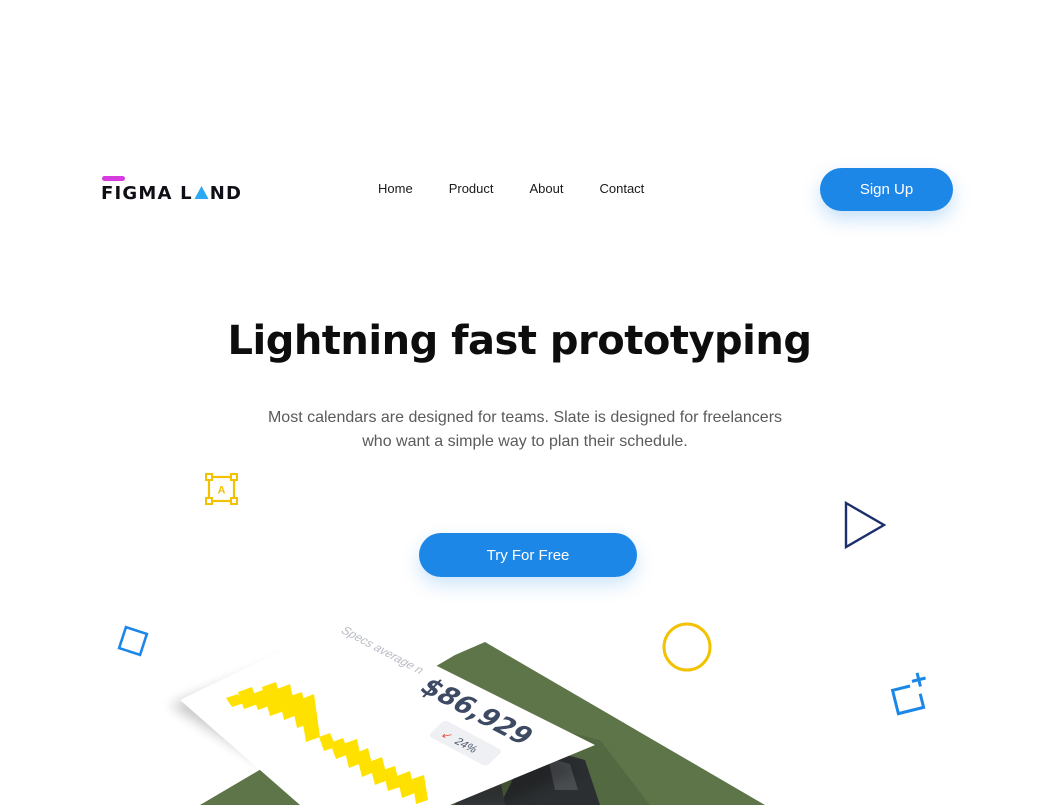 This screenshot has width=1039, height=805. What do you see at coordinates (511, 188) in the screenshot?
I see `main-nav: Home Product About Contact` at bounding box center [511, 188].